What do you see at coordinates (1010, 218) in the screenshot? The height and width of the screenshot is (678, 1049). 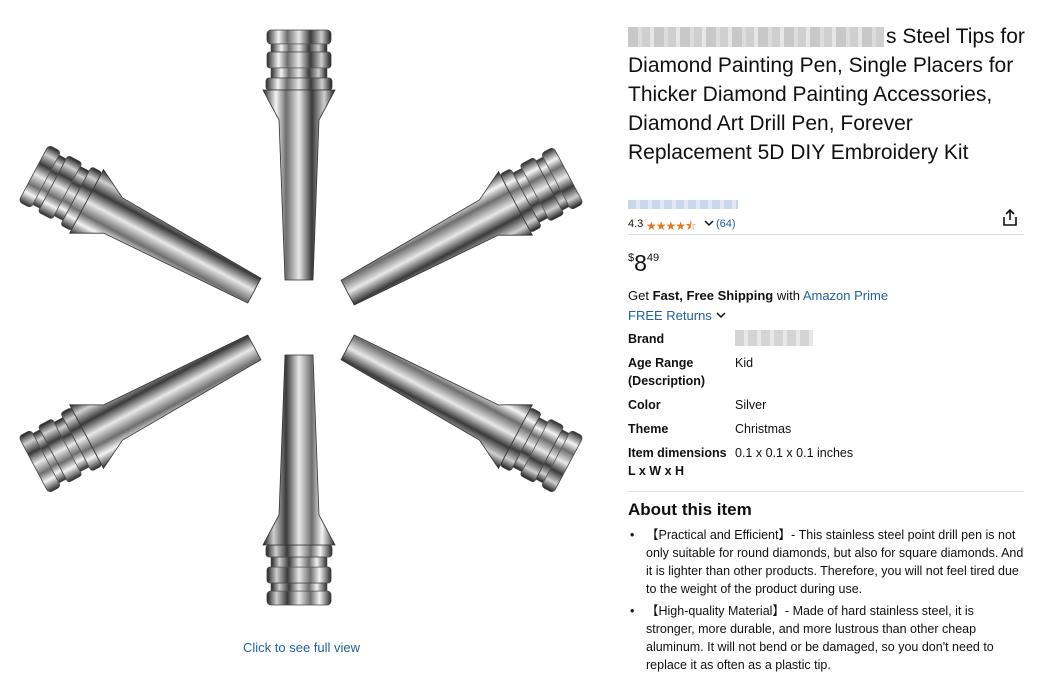 I see `share-icon` at bounding box center [1010, 218].